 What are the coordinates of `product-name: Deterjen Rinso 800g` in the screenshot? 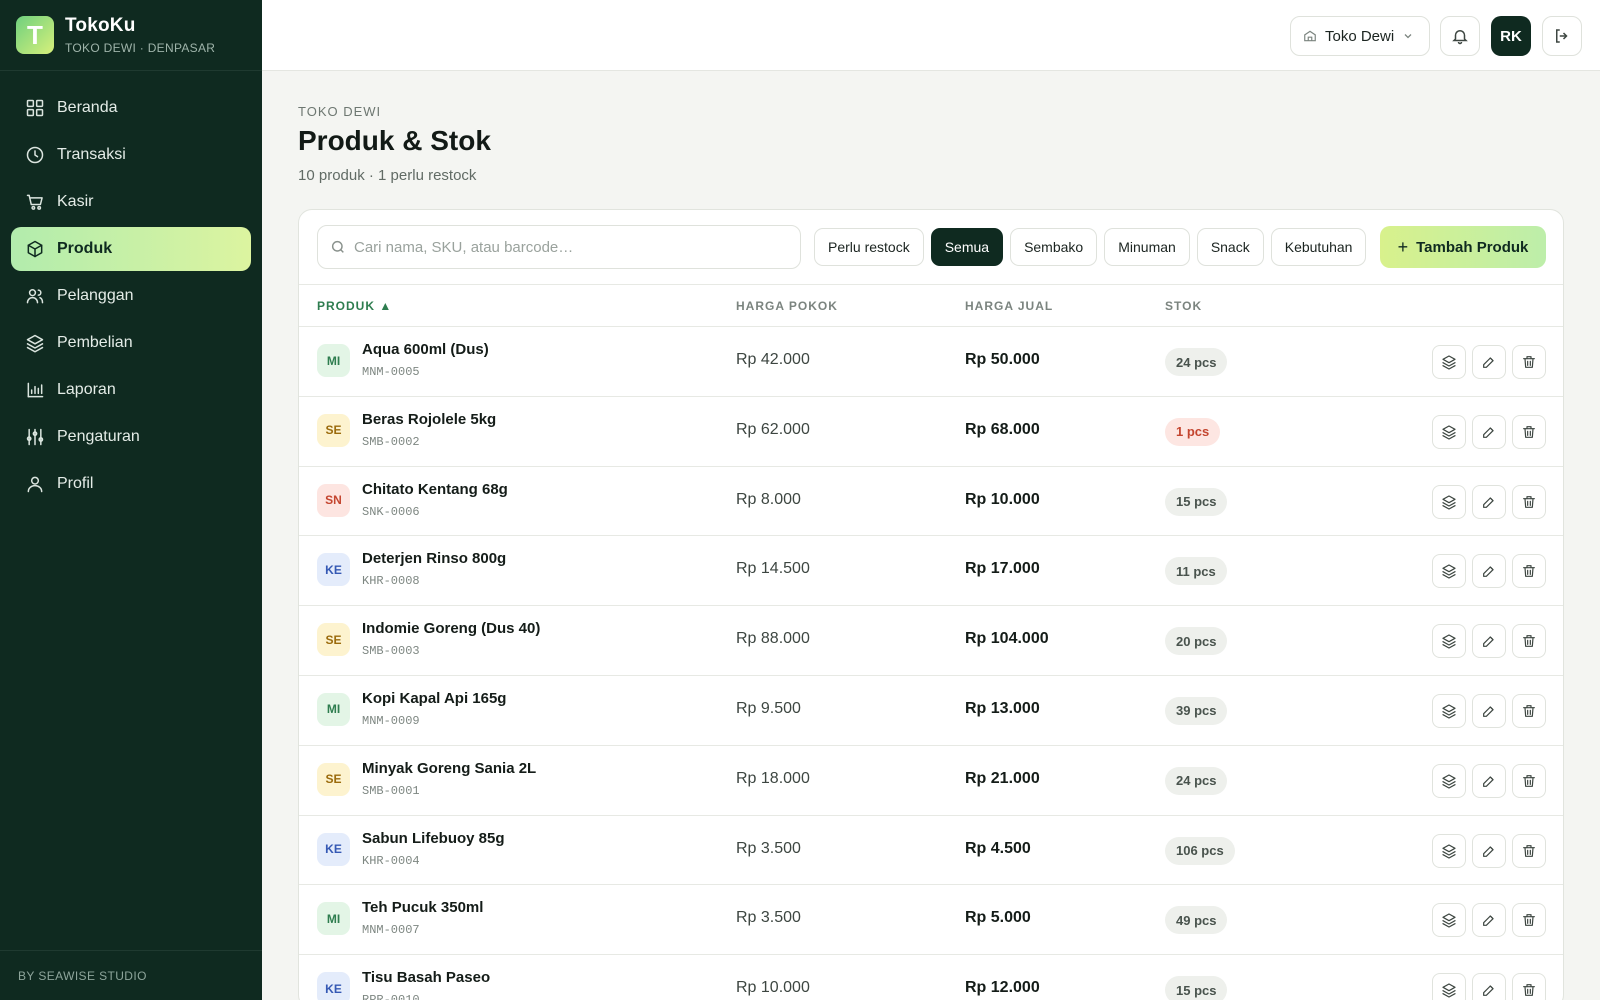 It's located at (434, 559).